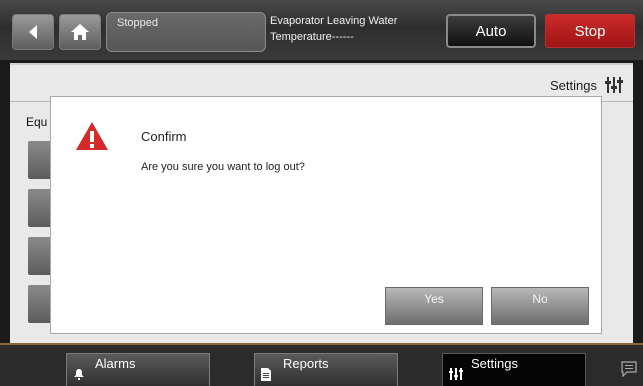 The width and height of the screenshot is (643, 386). I want to click on evaporator-value: ------, so click(342, 37).